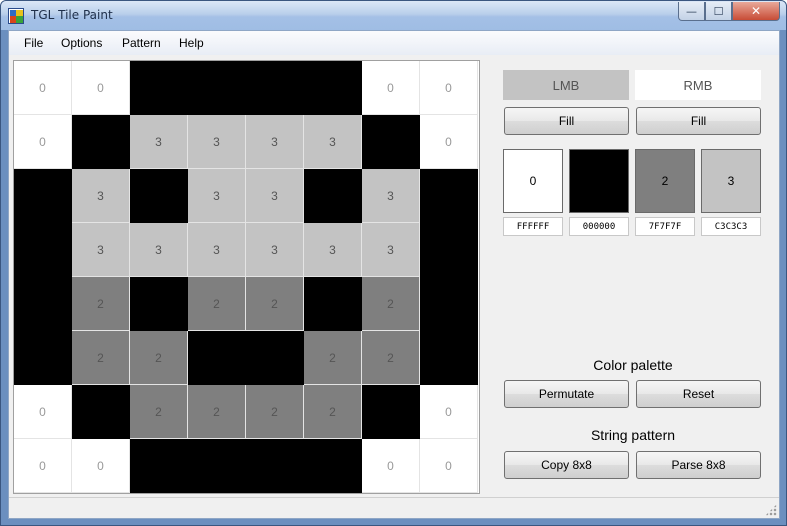 The width and height of the screenshot is (787, 526). What do you see at coordinates (698, 465) in the screenshot?
I see `parse-8x8-button: Parse 8x8` at bounding box center [698, 465].